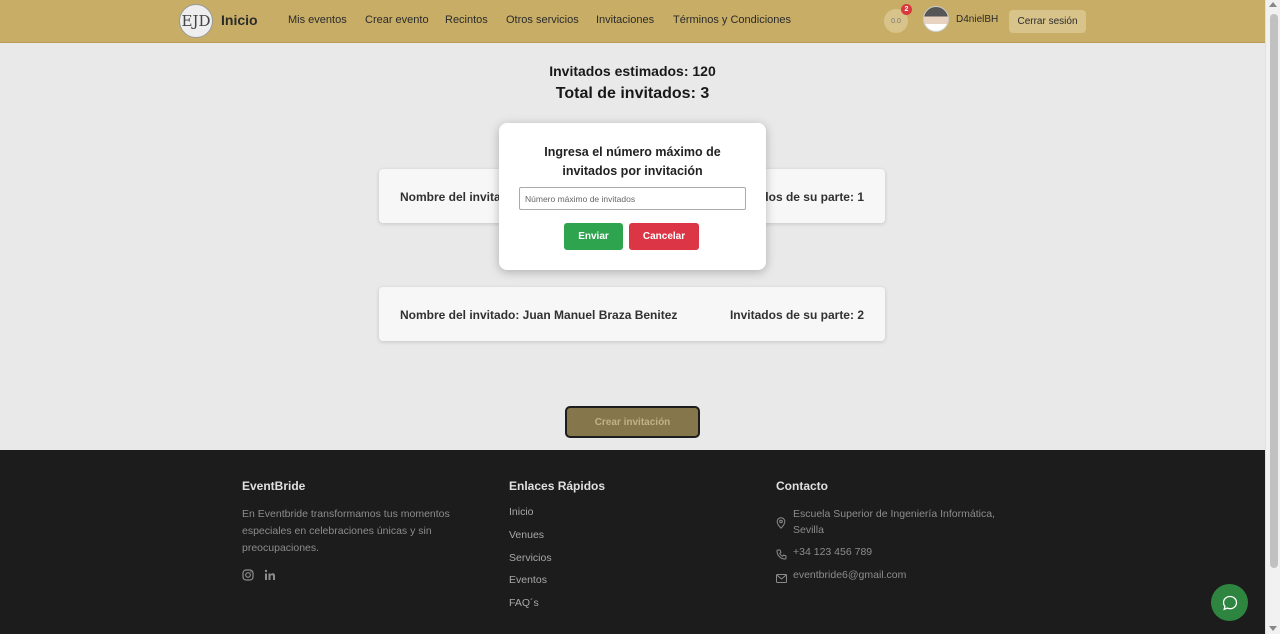  I want to click on send-button: Enviar, so click(593, 236).